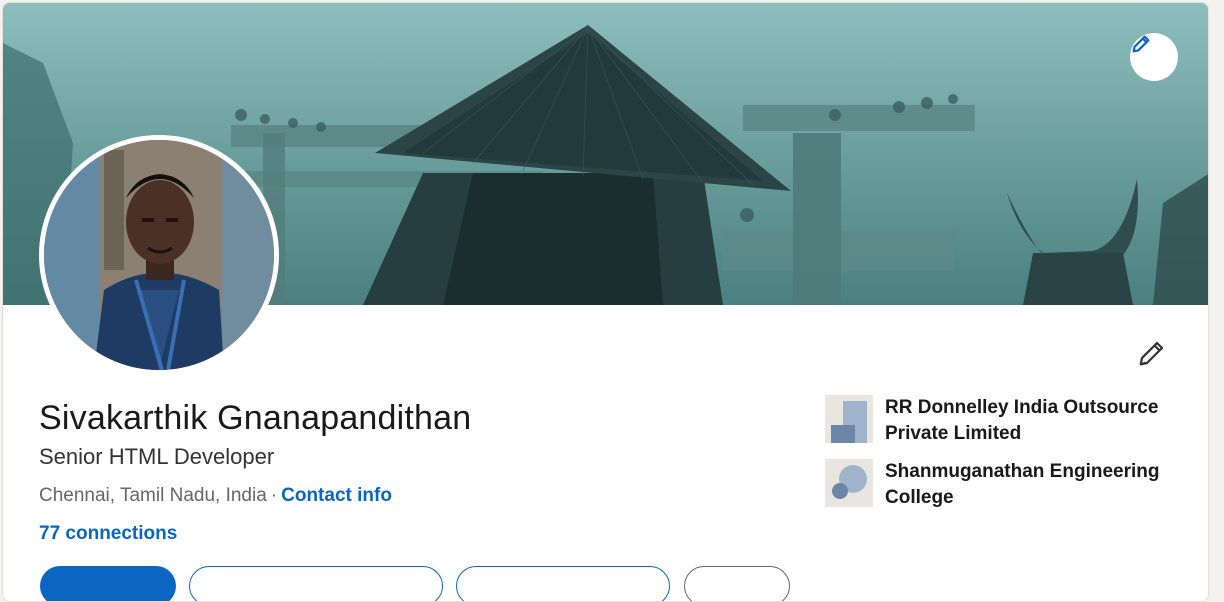 This screenshot has width=1224, height=602. I want to click on open-to-button, so click(108, 583).